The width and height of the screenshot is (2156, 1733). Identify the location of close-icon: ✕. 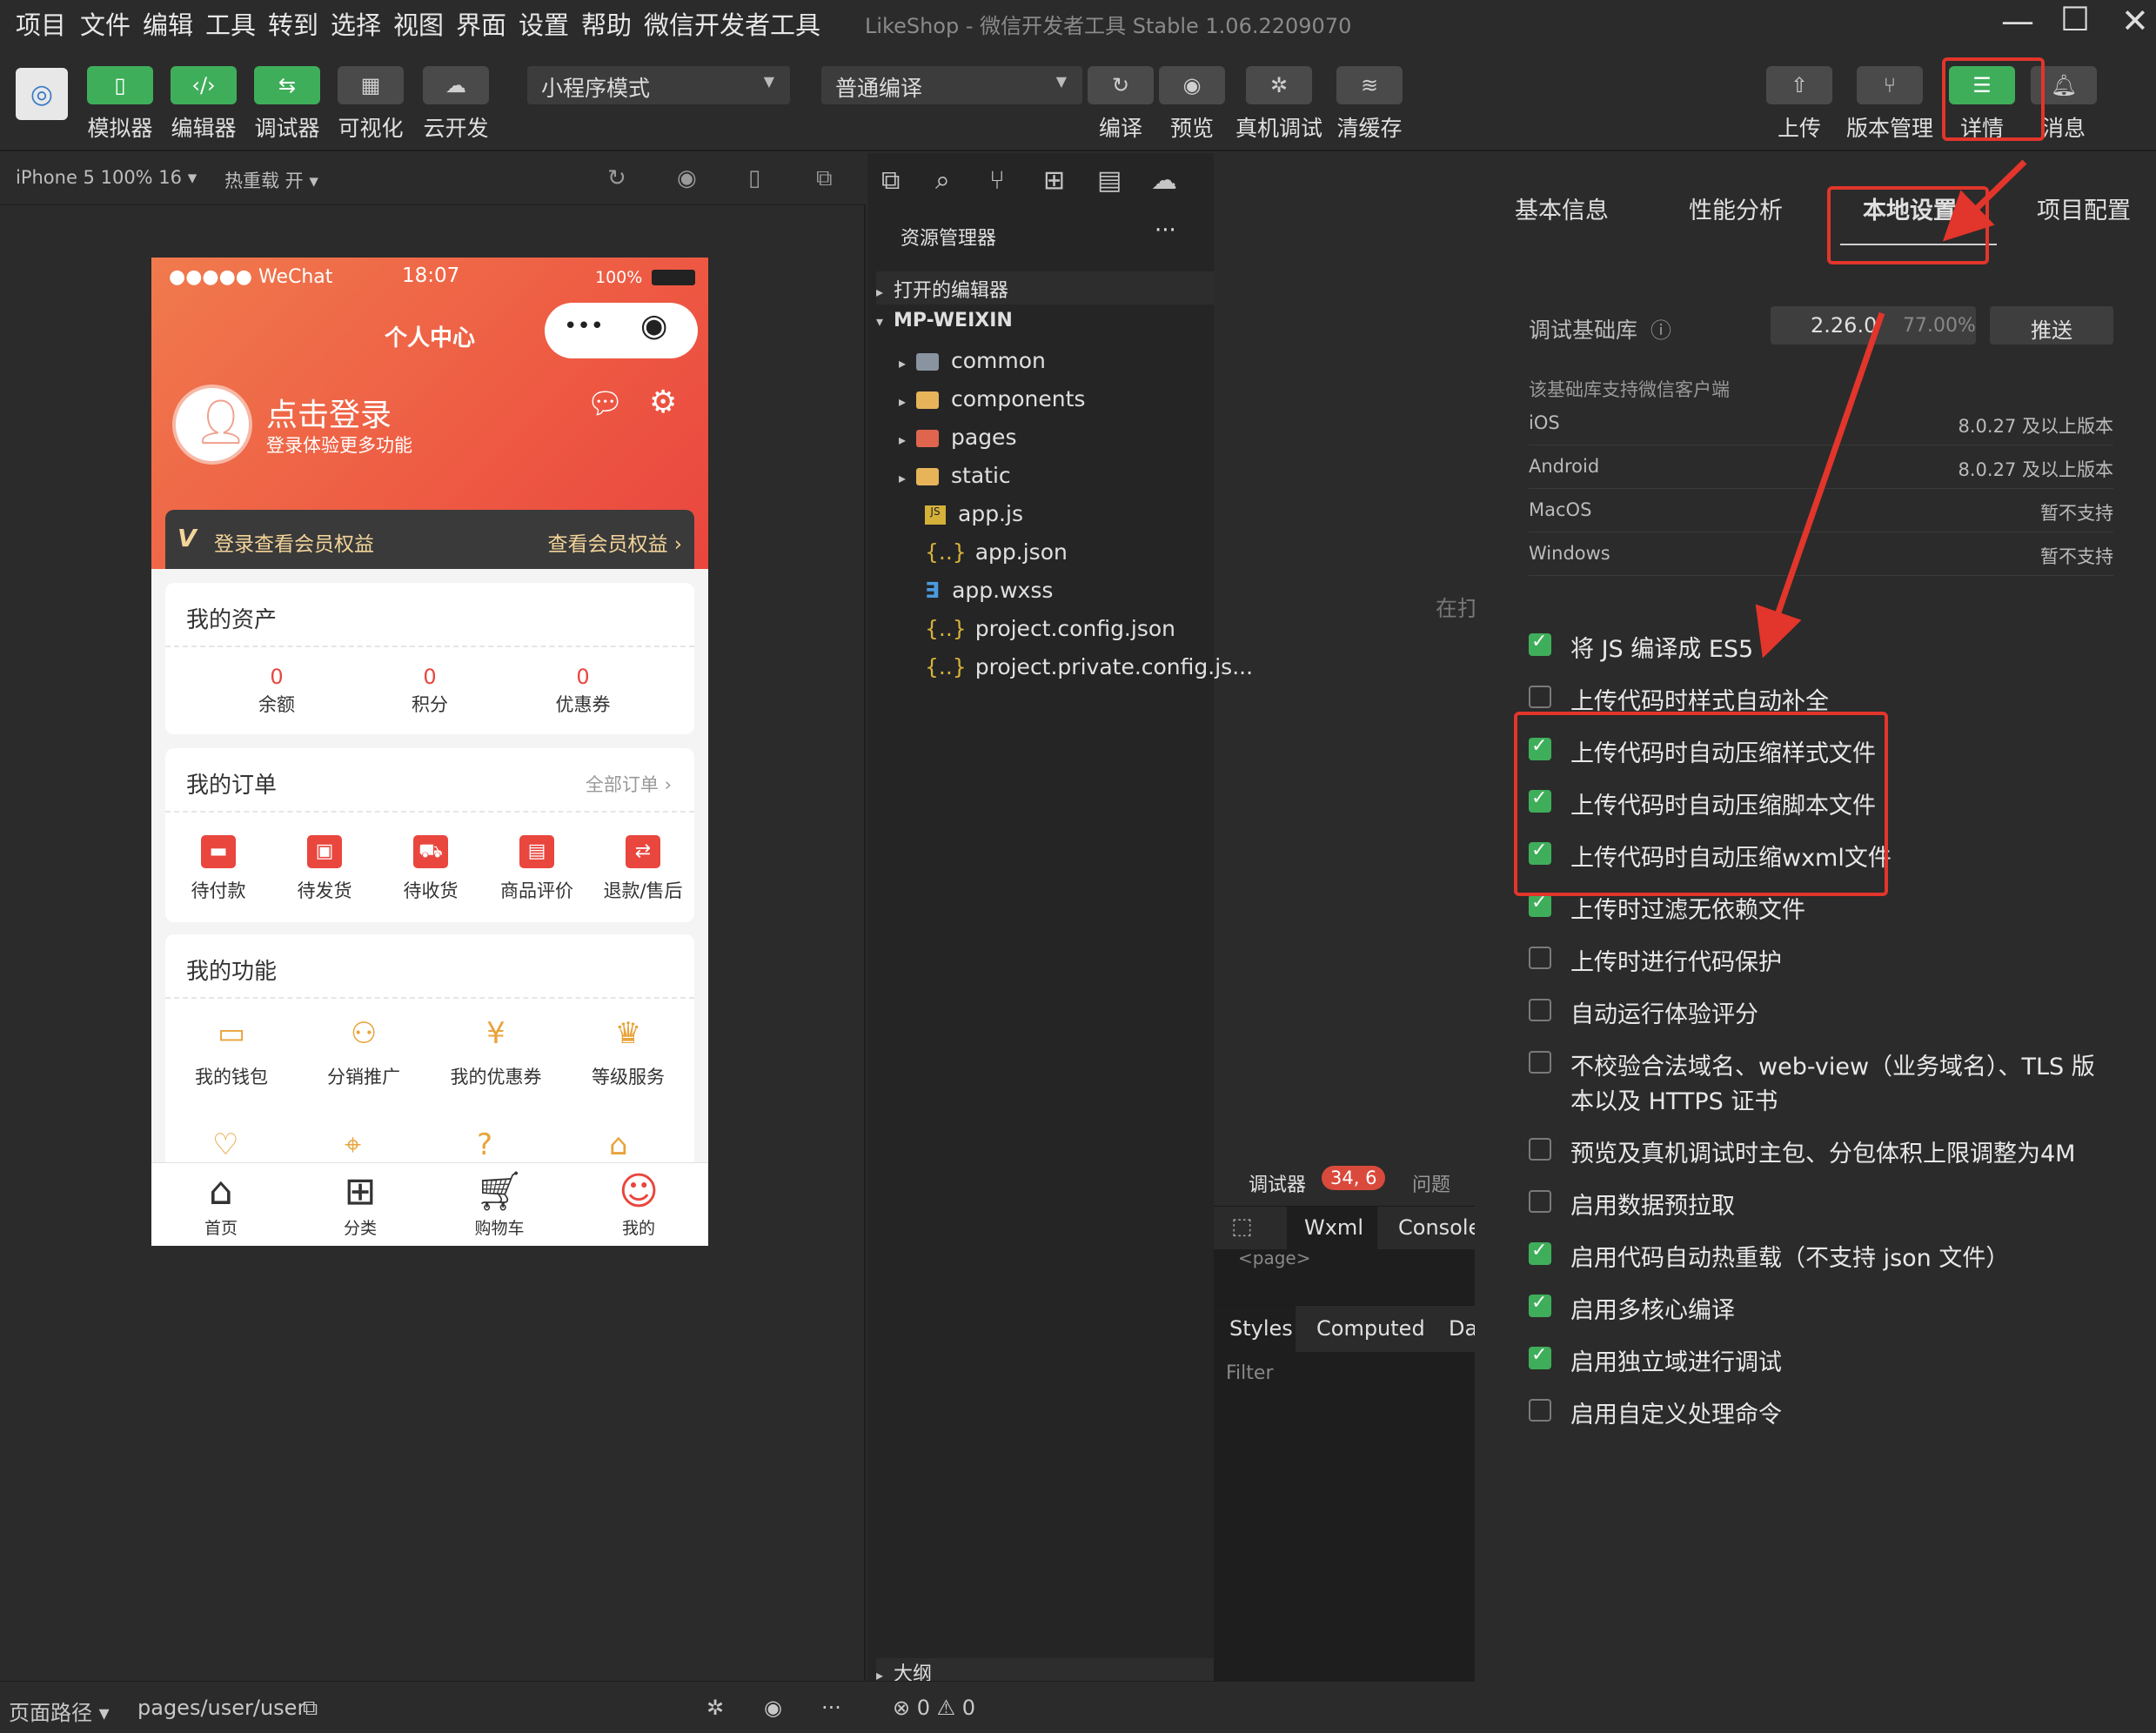
(2135, 21).